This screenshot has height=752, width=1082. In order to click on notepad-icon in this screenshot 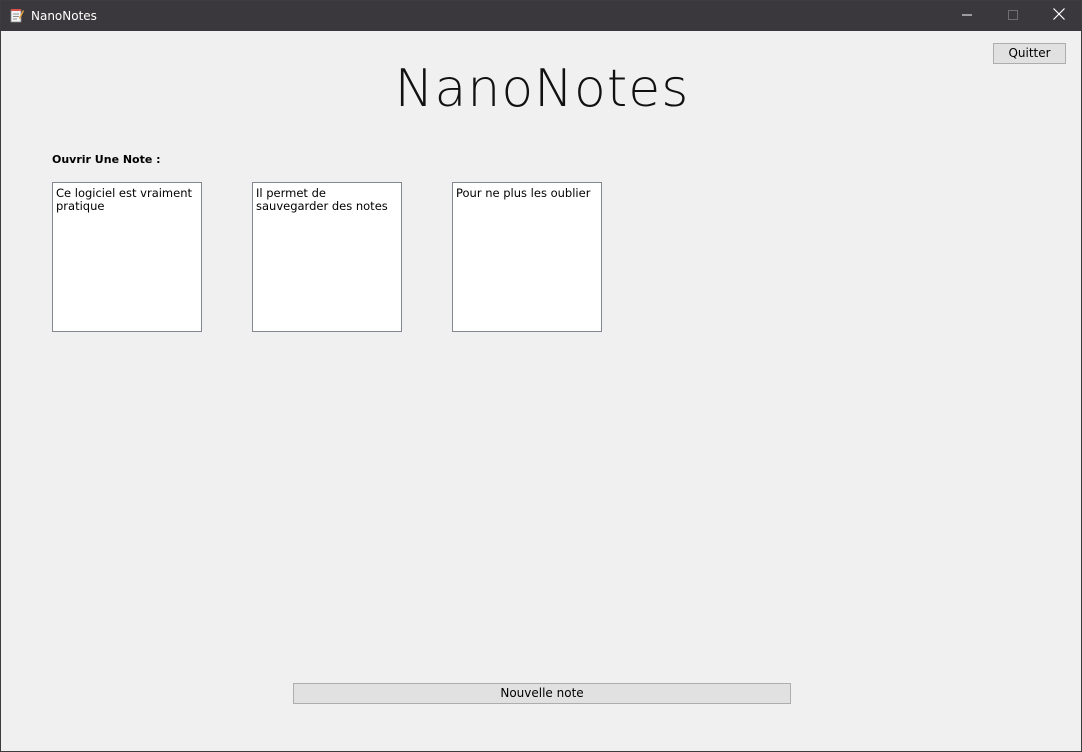, I will do `click(17, 15)`.